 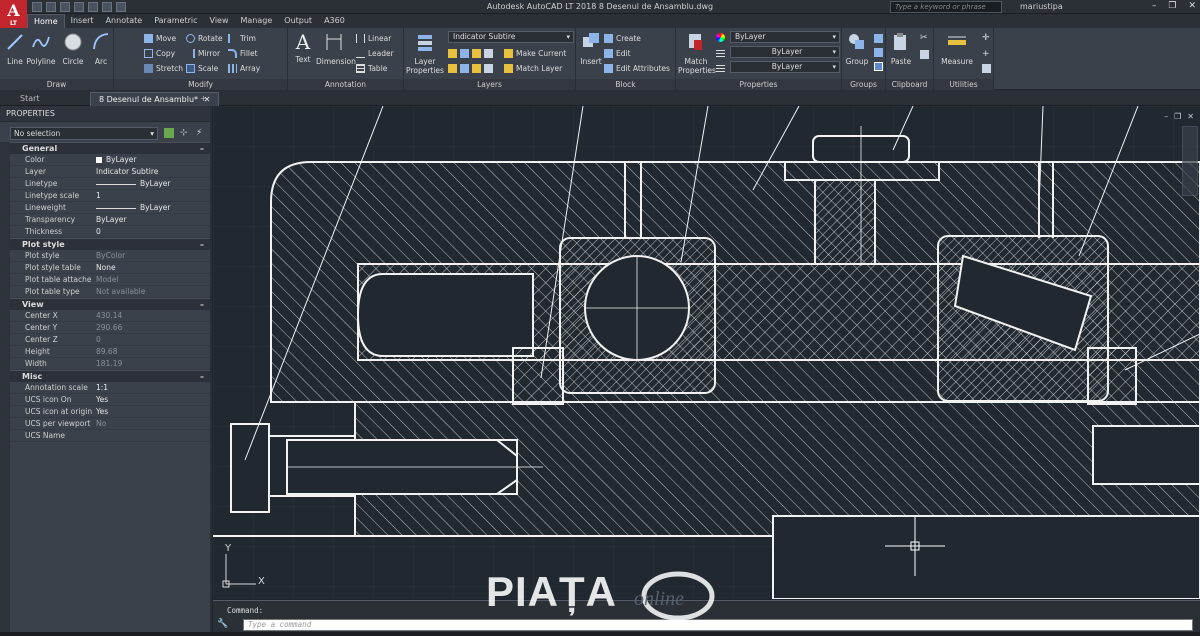 What do you see at coordinates (785, 37) in the screenshot?
I see `color-dropdown: ByLayer` at bounding box center [785, 37].